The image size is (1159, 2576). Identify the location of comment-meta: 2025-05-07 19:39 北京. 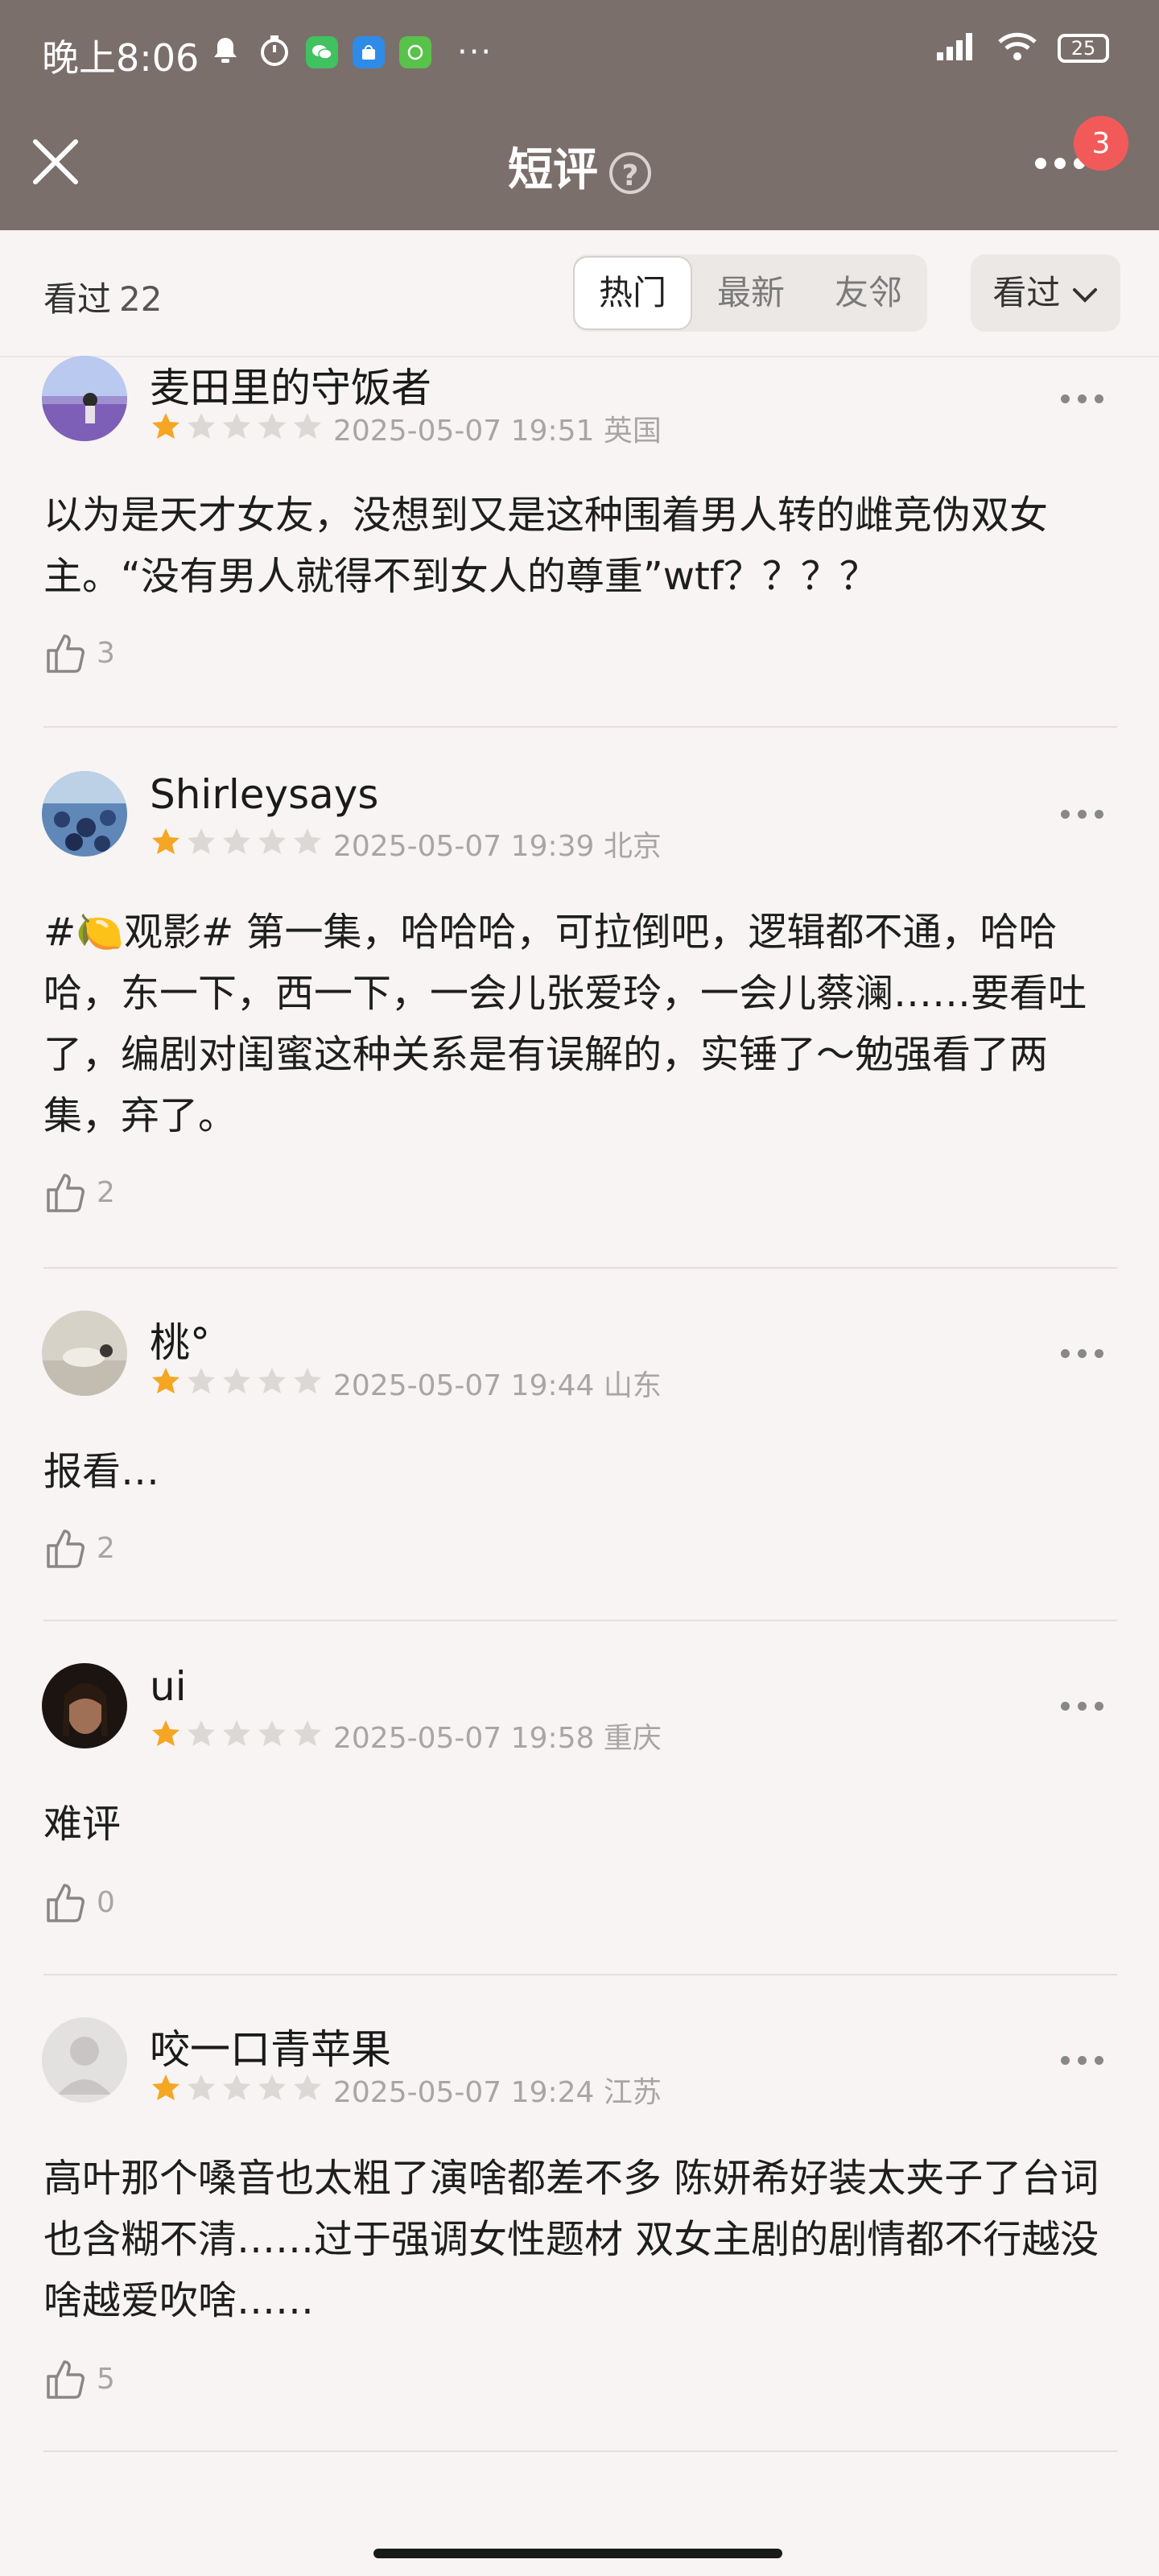
(497, 844).